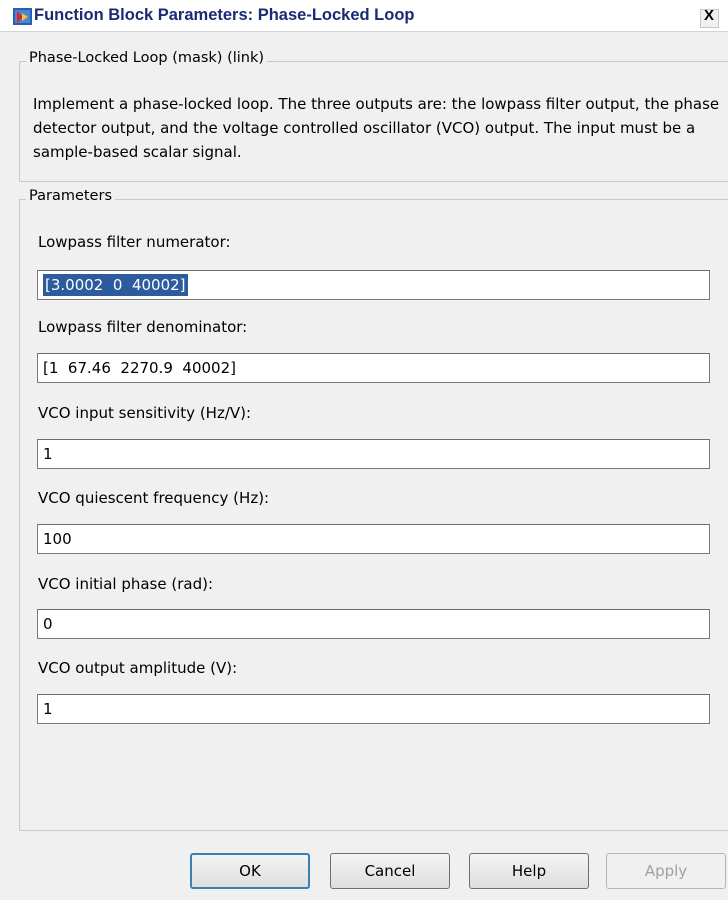 This screenshot has height=900, width=728. What do you see at coordinates (373, 624) in the screenshot?
I see `vco-initial-phase-input` at bounding box center [373, 624].